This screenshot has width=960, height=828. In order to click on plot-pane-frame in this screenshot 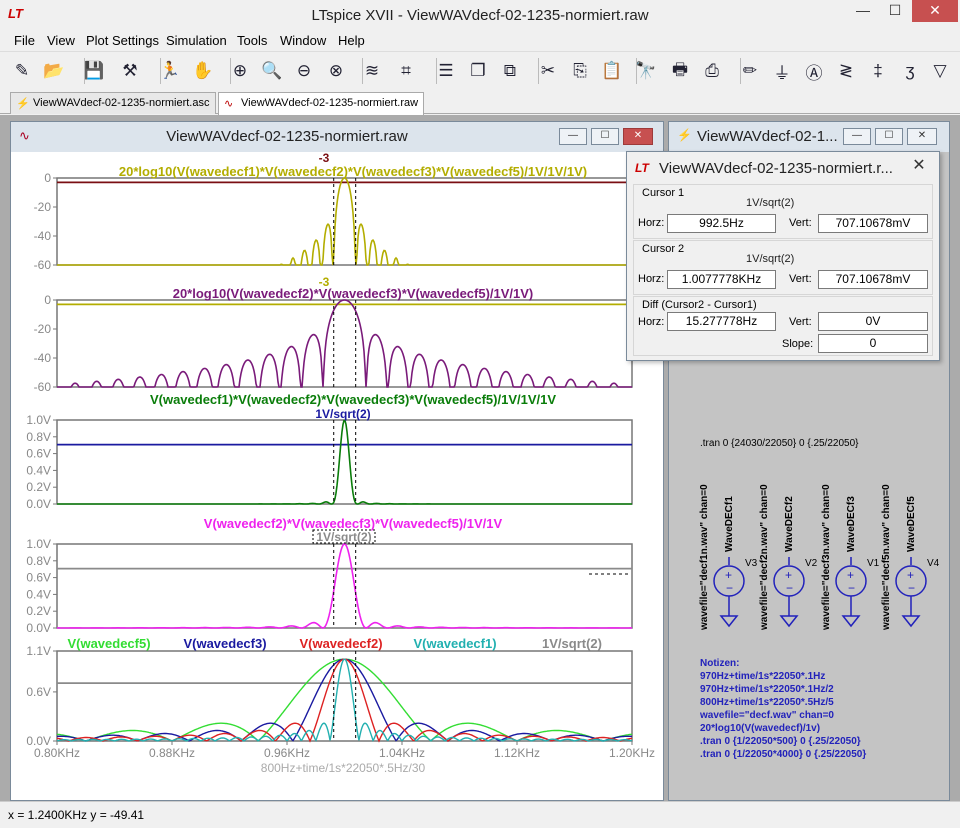, I will do `click(344, 343)`.